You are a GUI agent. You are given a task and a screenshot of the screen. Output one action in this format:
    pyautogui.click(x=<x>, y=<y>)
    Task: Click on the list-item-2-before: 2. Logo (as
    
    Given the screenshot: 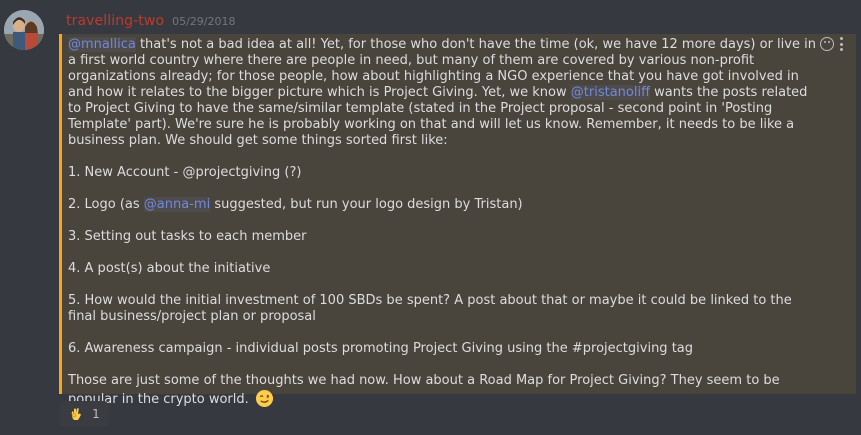 What is the action you would take?
    pyautogui.click(x=106, y=204)
    